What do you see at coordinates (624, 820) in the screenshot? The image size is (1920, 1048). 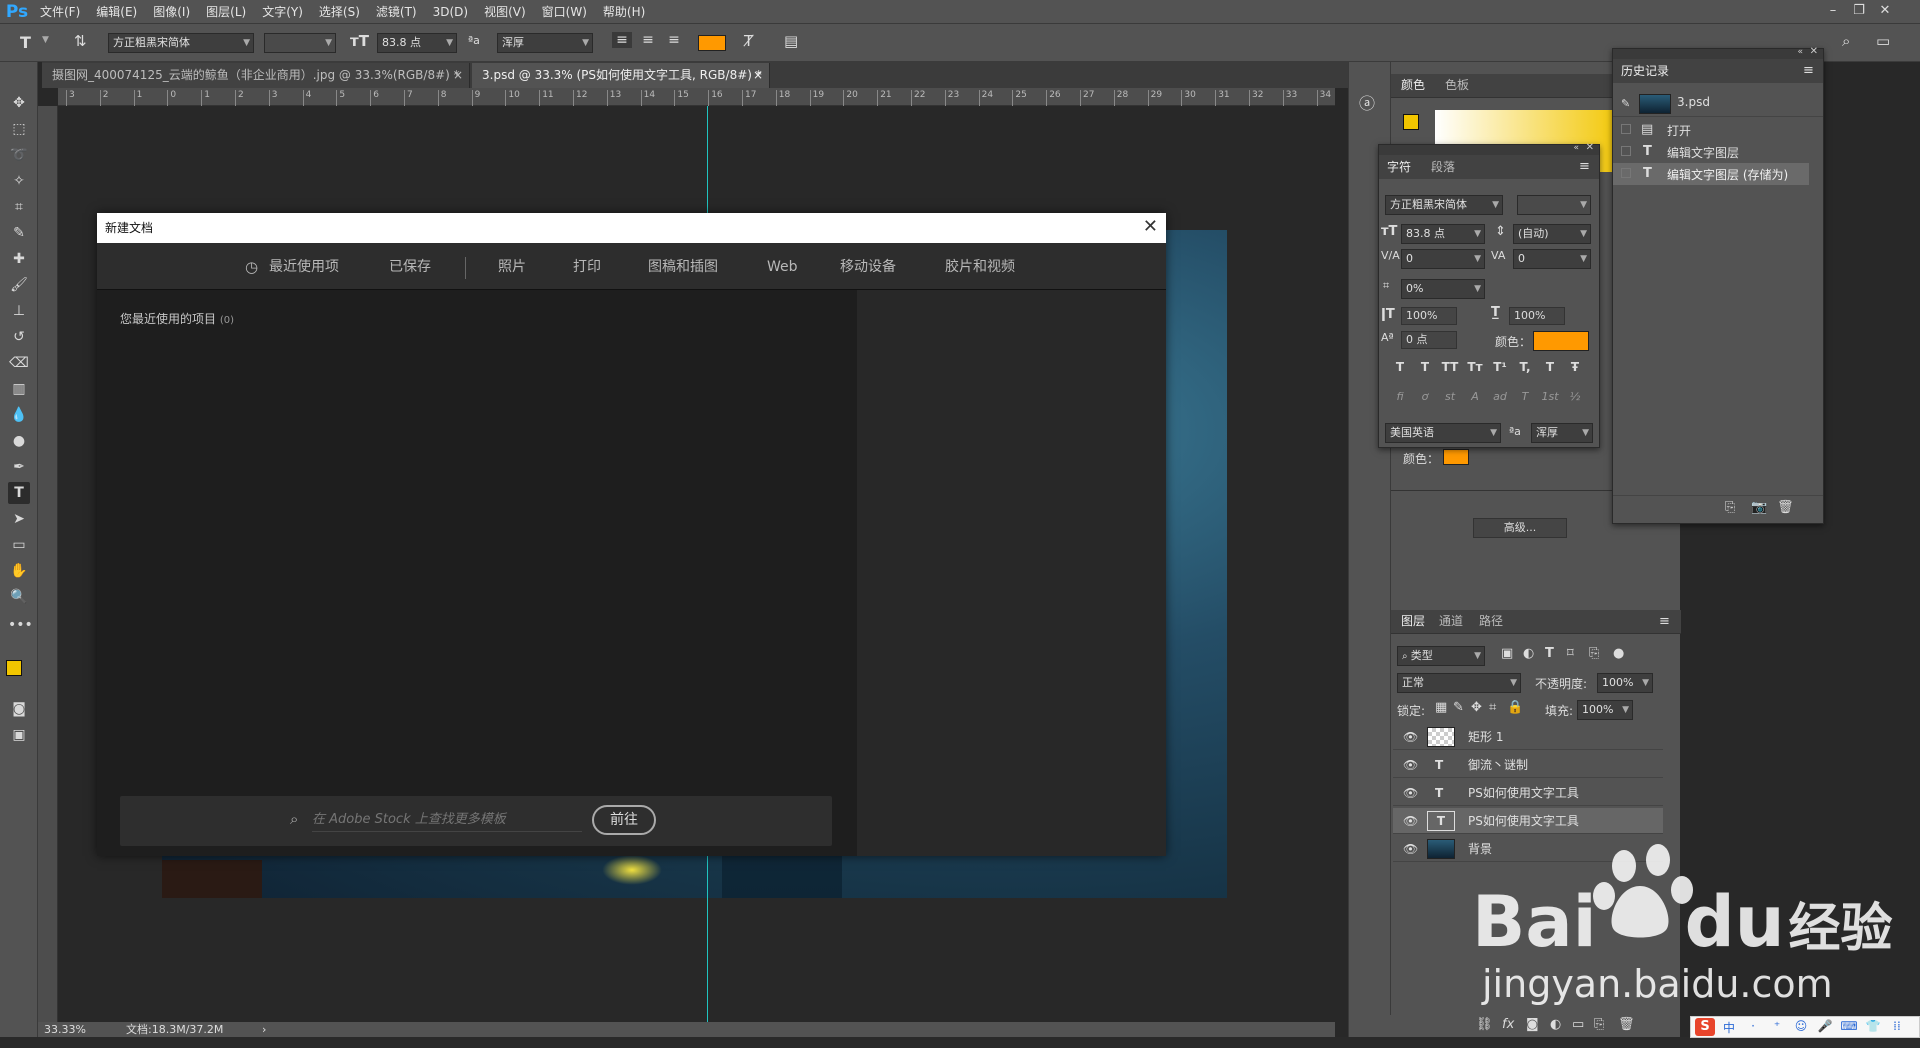 I see `go-button: 前往` at bounding box center [624, 820].